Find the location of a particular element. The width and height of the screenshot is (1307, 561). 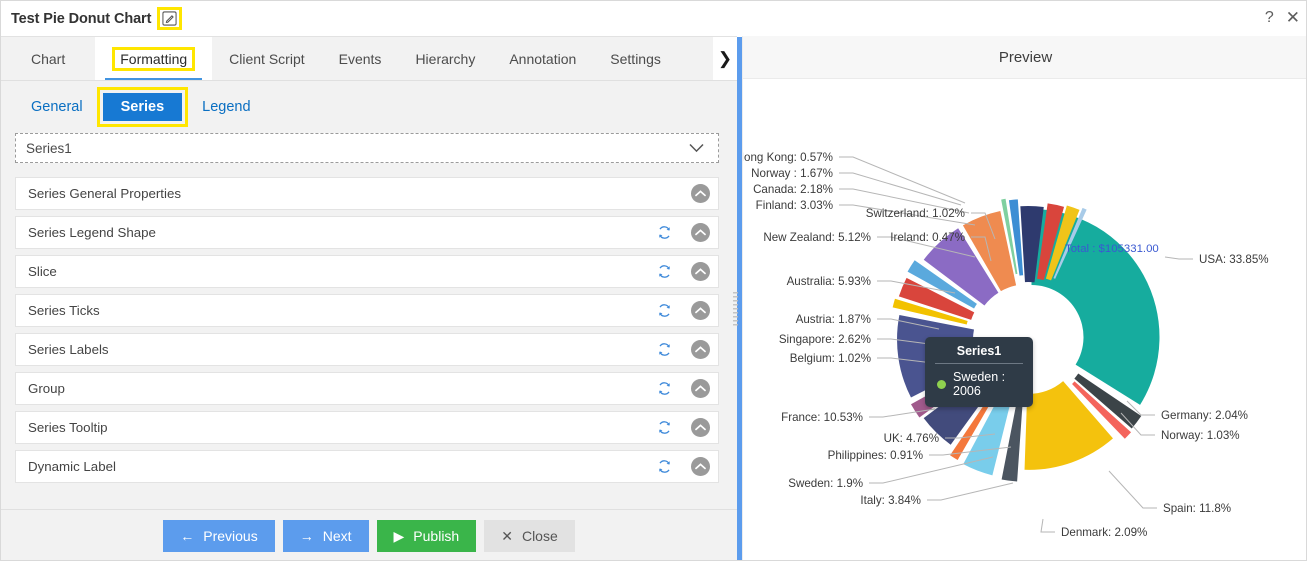

tab-annotation-label: Annotation is located at coordinates (543, 58).